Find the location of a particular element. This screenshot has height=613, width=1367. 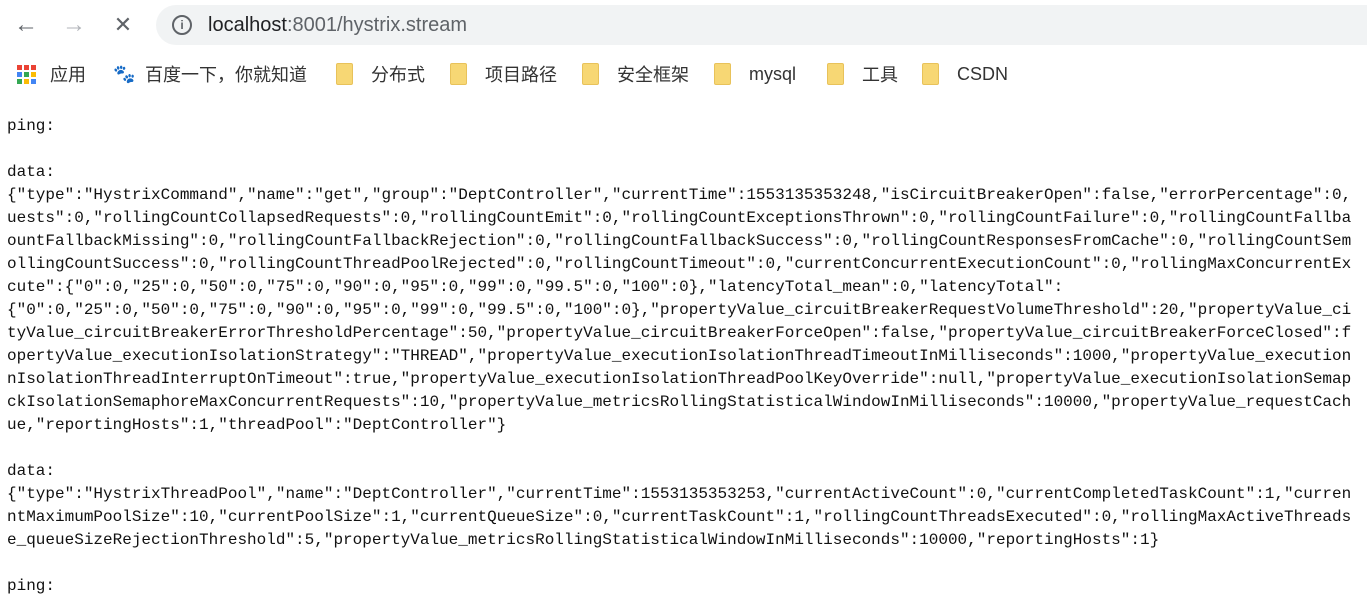

bookmark-label: 项目路径 is located at coordinates (521, 75).